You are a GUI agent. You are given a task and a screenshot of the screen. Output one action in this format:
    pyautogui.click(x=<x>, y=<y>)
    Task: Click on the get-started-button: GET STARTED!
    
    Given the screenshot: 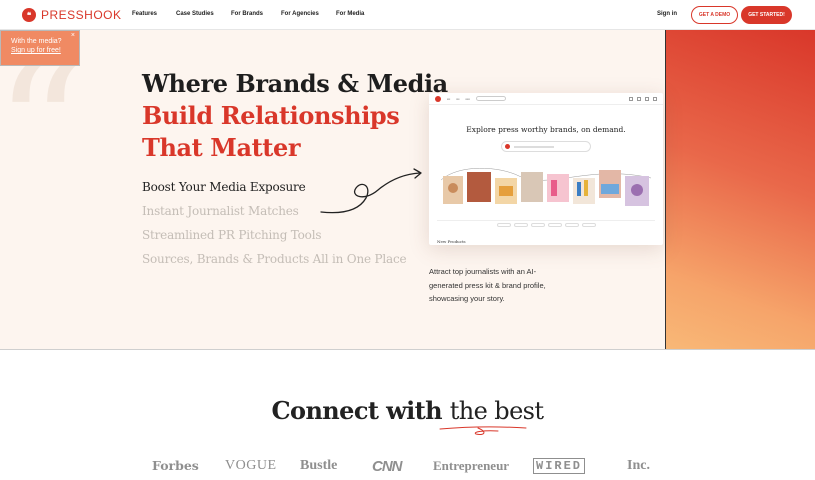 What is the action you would take?
    pyautogui.click(x=766, y=15)
    